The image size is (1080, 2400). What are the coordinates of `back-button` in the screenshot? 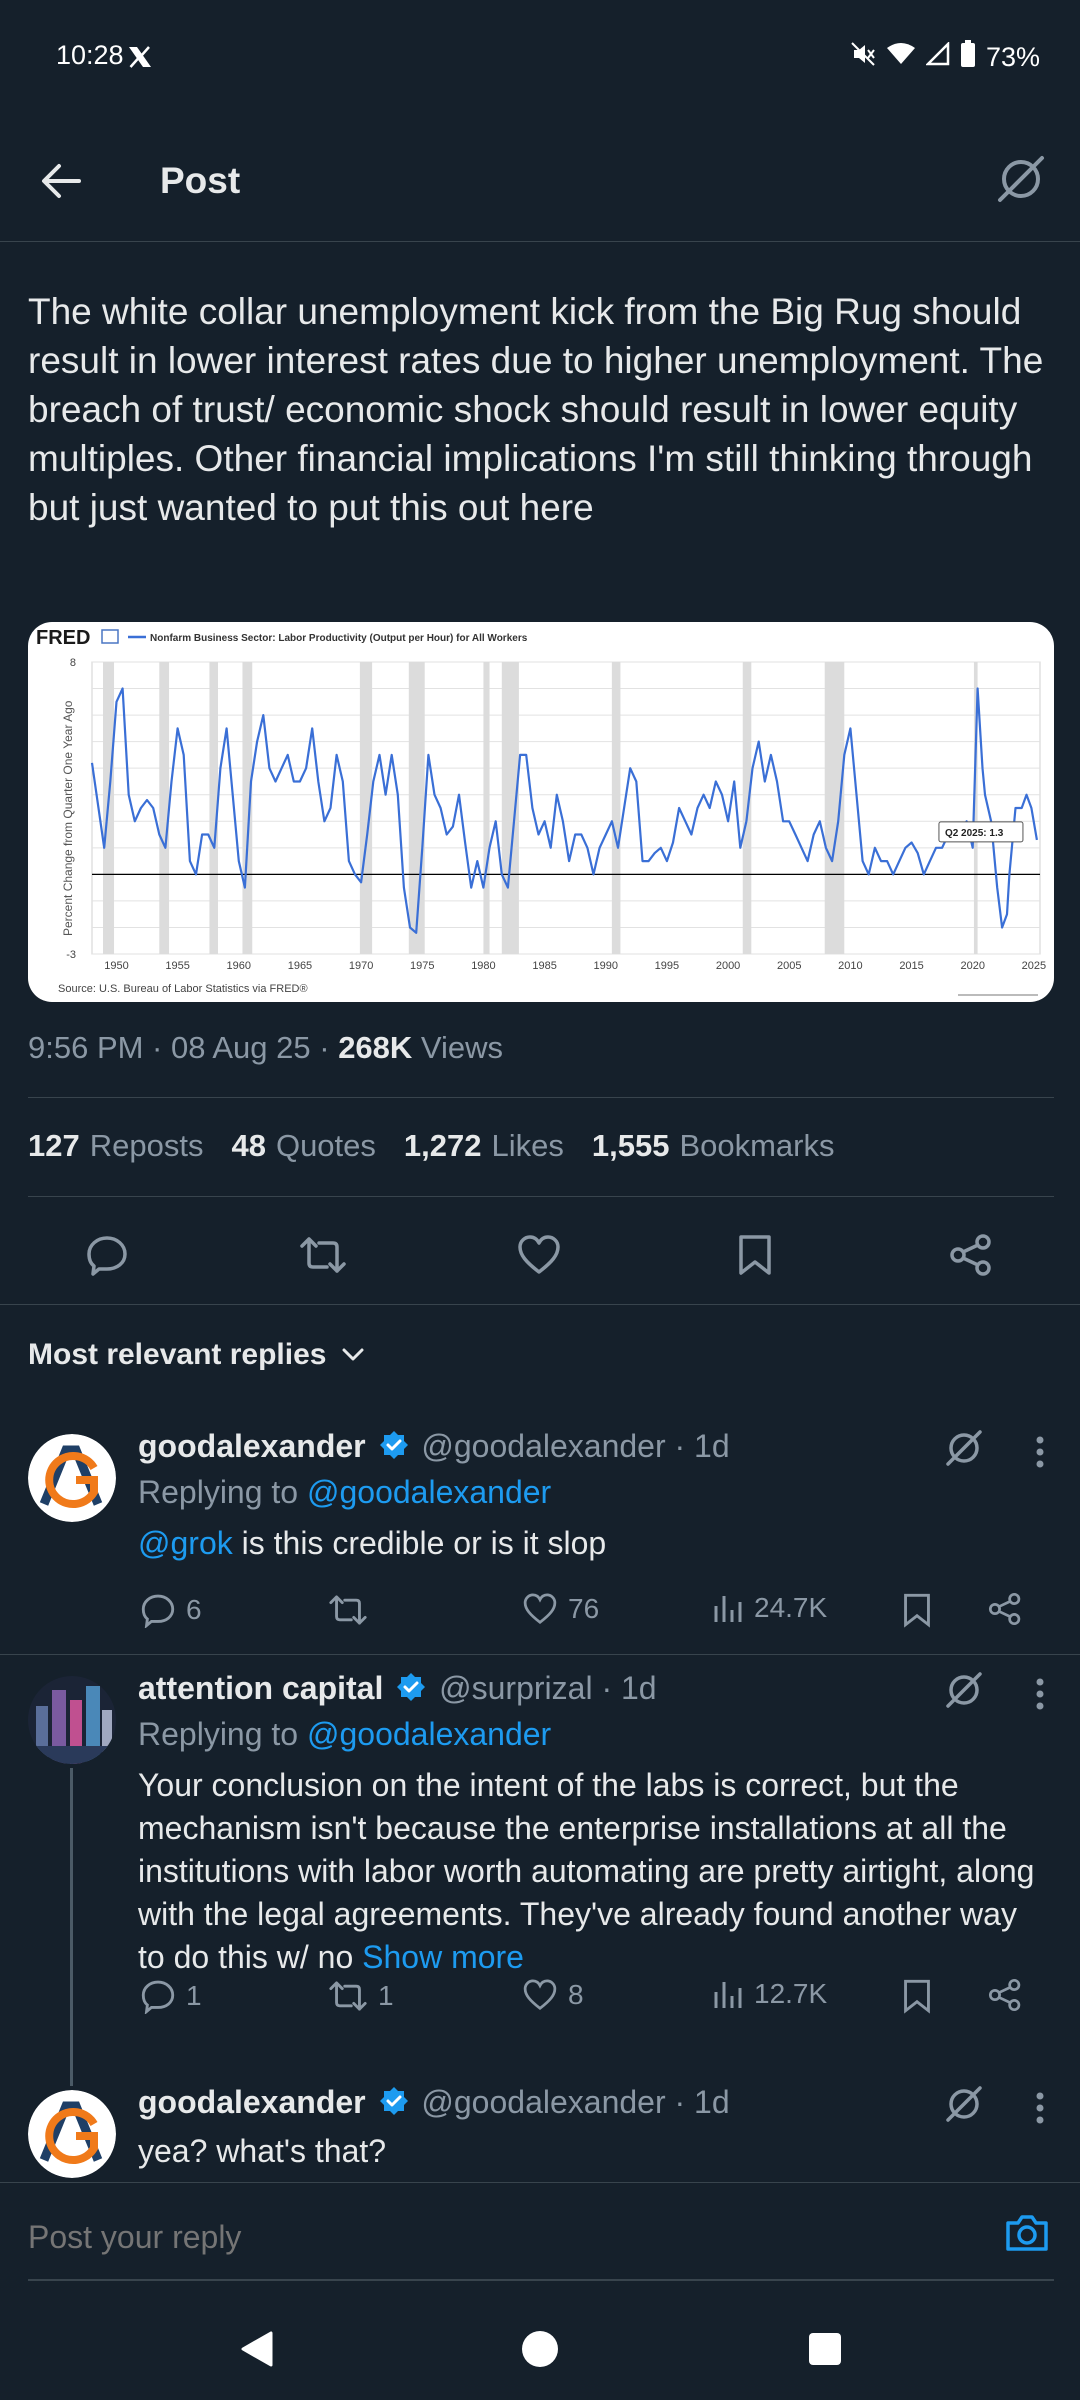 It's located at (61, 181).